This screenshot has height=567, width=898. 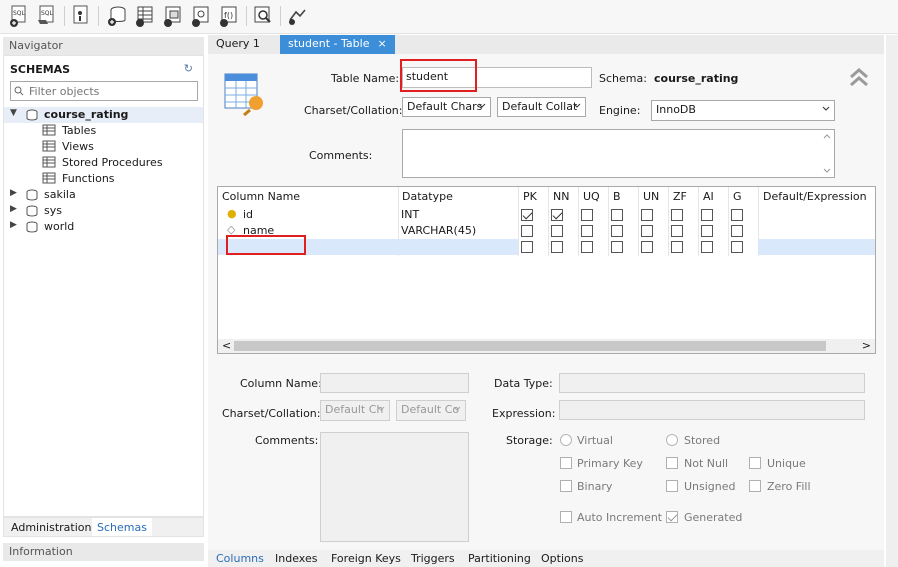 What do you see at coordinates (261, 196) in the screenshot?
I see `header-column-name: Column Name` at bounding box center [261, 196].